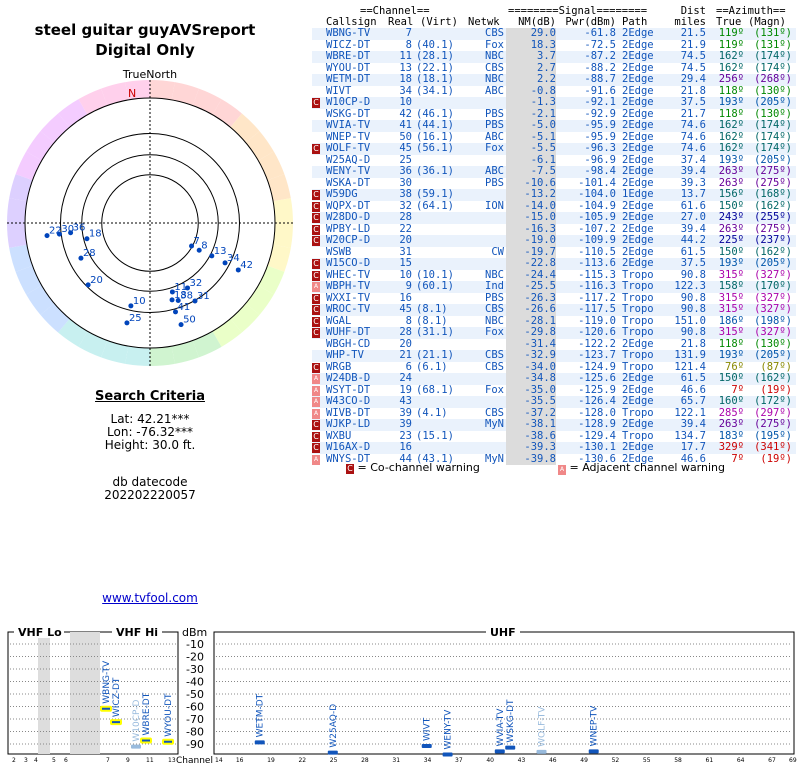 The height and width of the screenshot is (768, 800). What do you see at coordinates (531, 424) in the screenshot?
I see `cell-nm: -38.1` at bounding box center [531, 424].